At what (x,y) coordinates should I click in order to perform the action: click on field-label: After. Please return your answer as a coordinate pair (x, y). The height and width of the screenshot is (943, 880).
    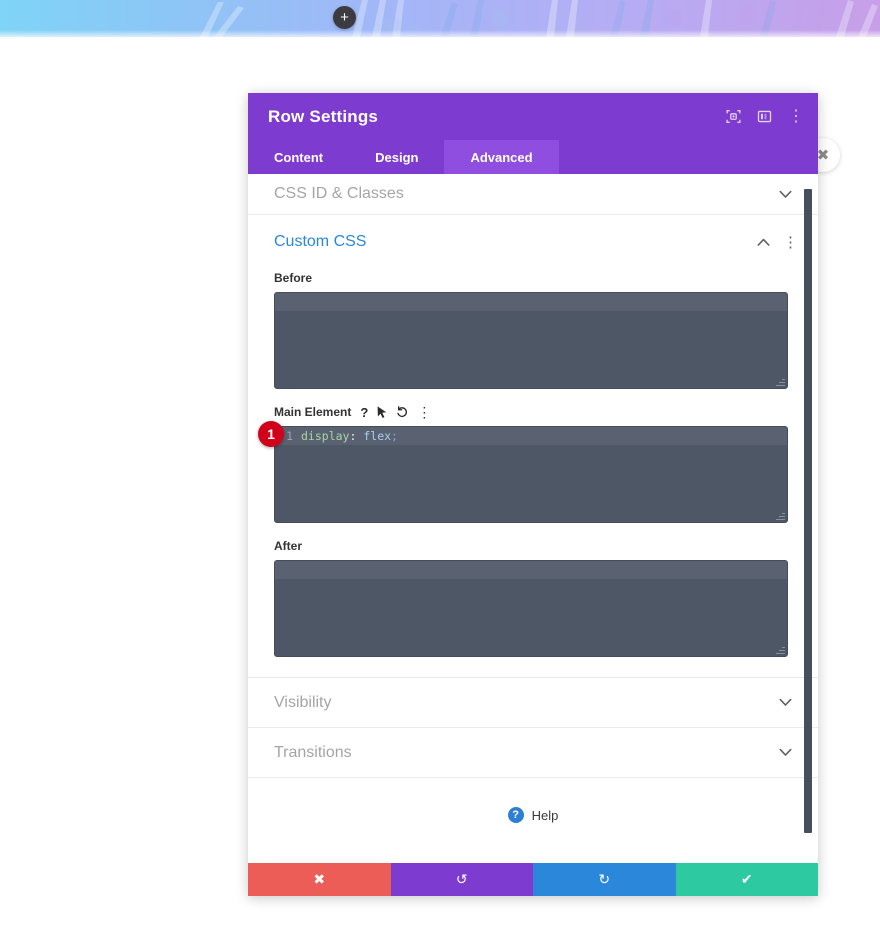
    Looking at the image, I should click on (288, 546).